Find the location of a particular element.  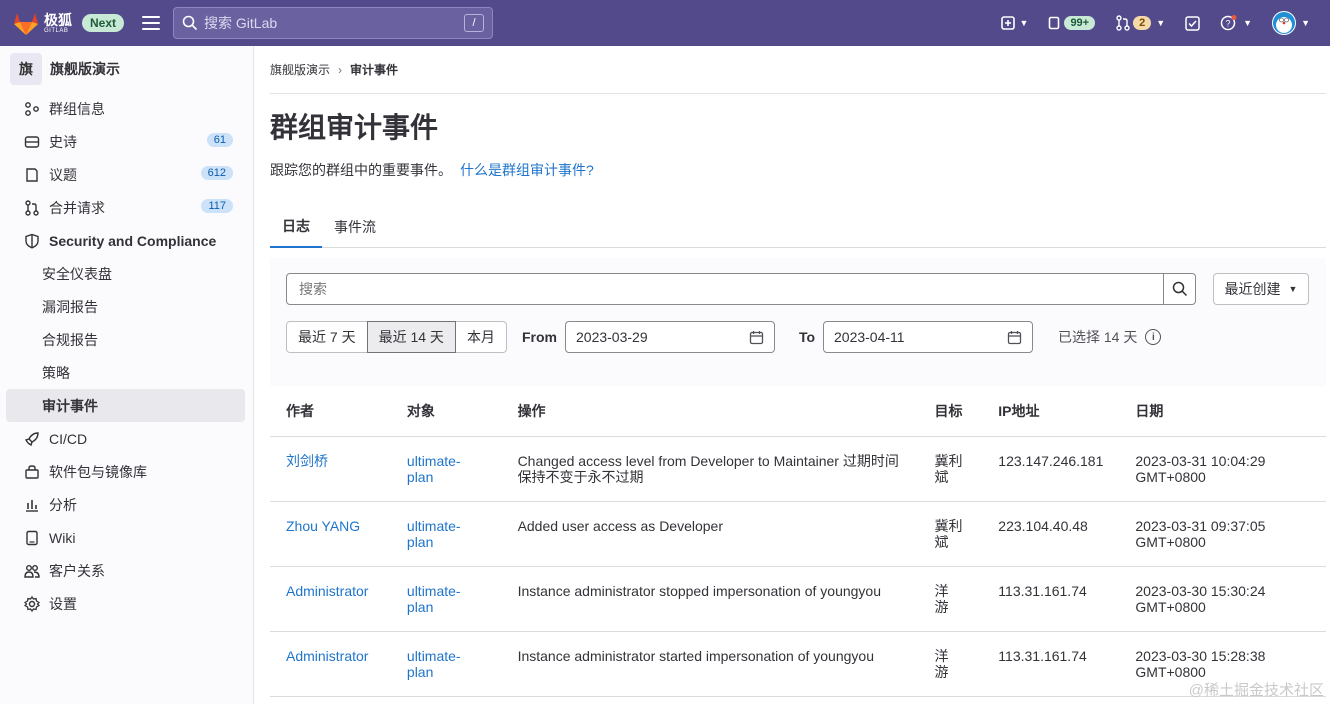

sidebar-item-label: 分析 is located at coordinates (63, 504).